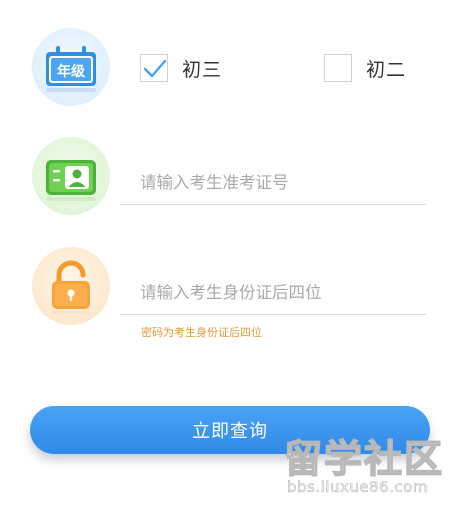  I want to click on watermark-logo-text: 留学社区, so click(364, 459).